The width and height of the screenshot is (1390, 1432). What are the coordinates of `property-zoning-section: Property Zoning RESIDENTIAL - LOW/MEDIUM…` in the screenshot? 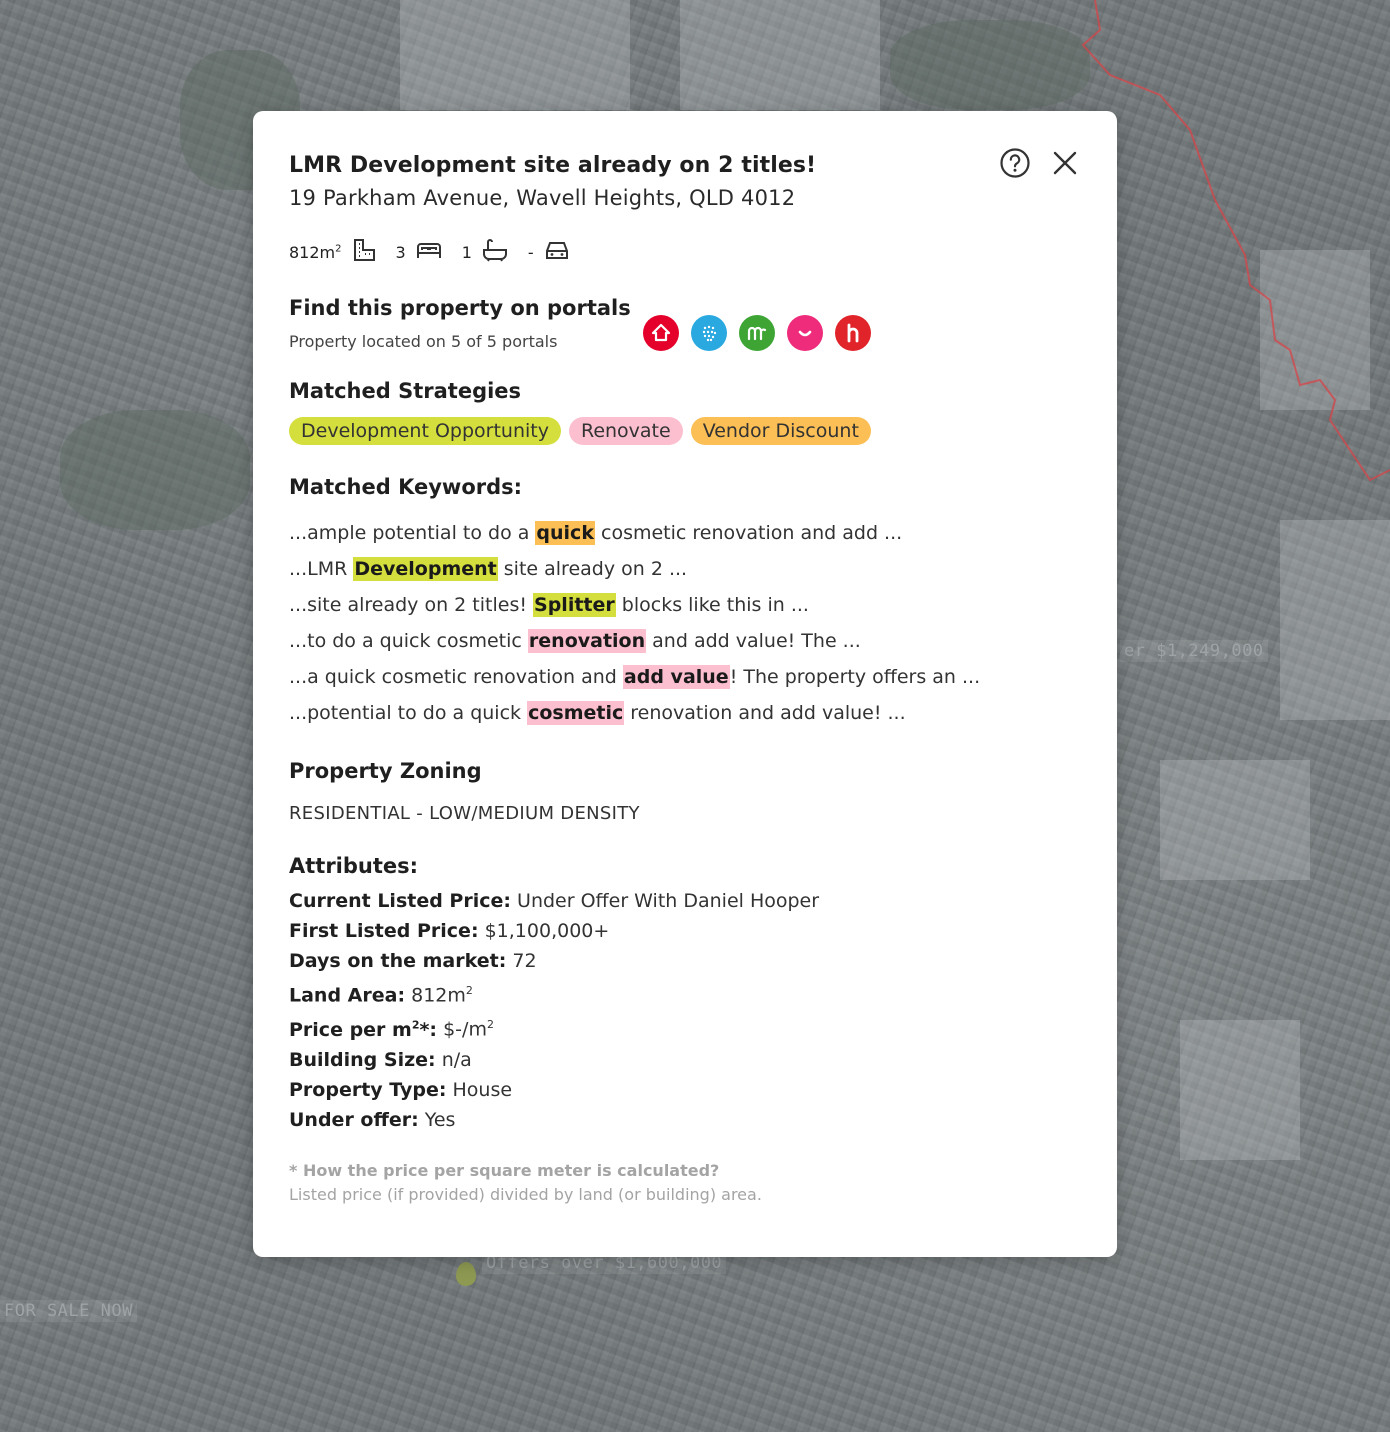 It's located at (685, 791).